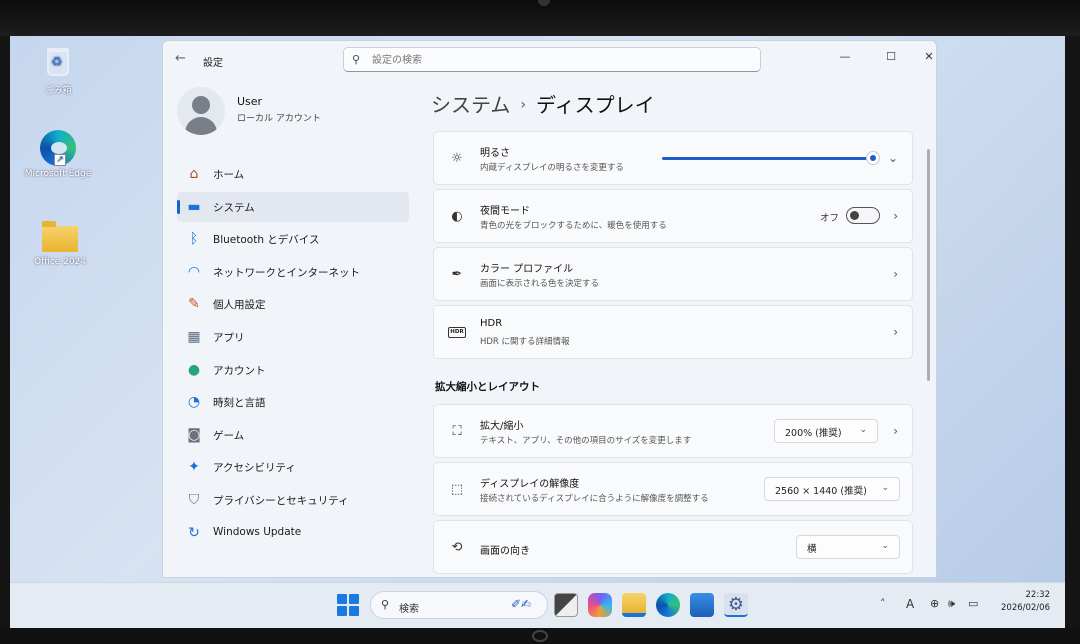 The width and height of the screenshot is (1080, 644). Describe the element at coordinates (293, 272) in the screenshot. I see `sidebar-item-3: ◠ ネットワークとインターネット` at that location.